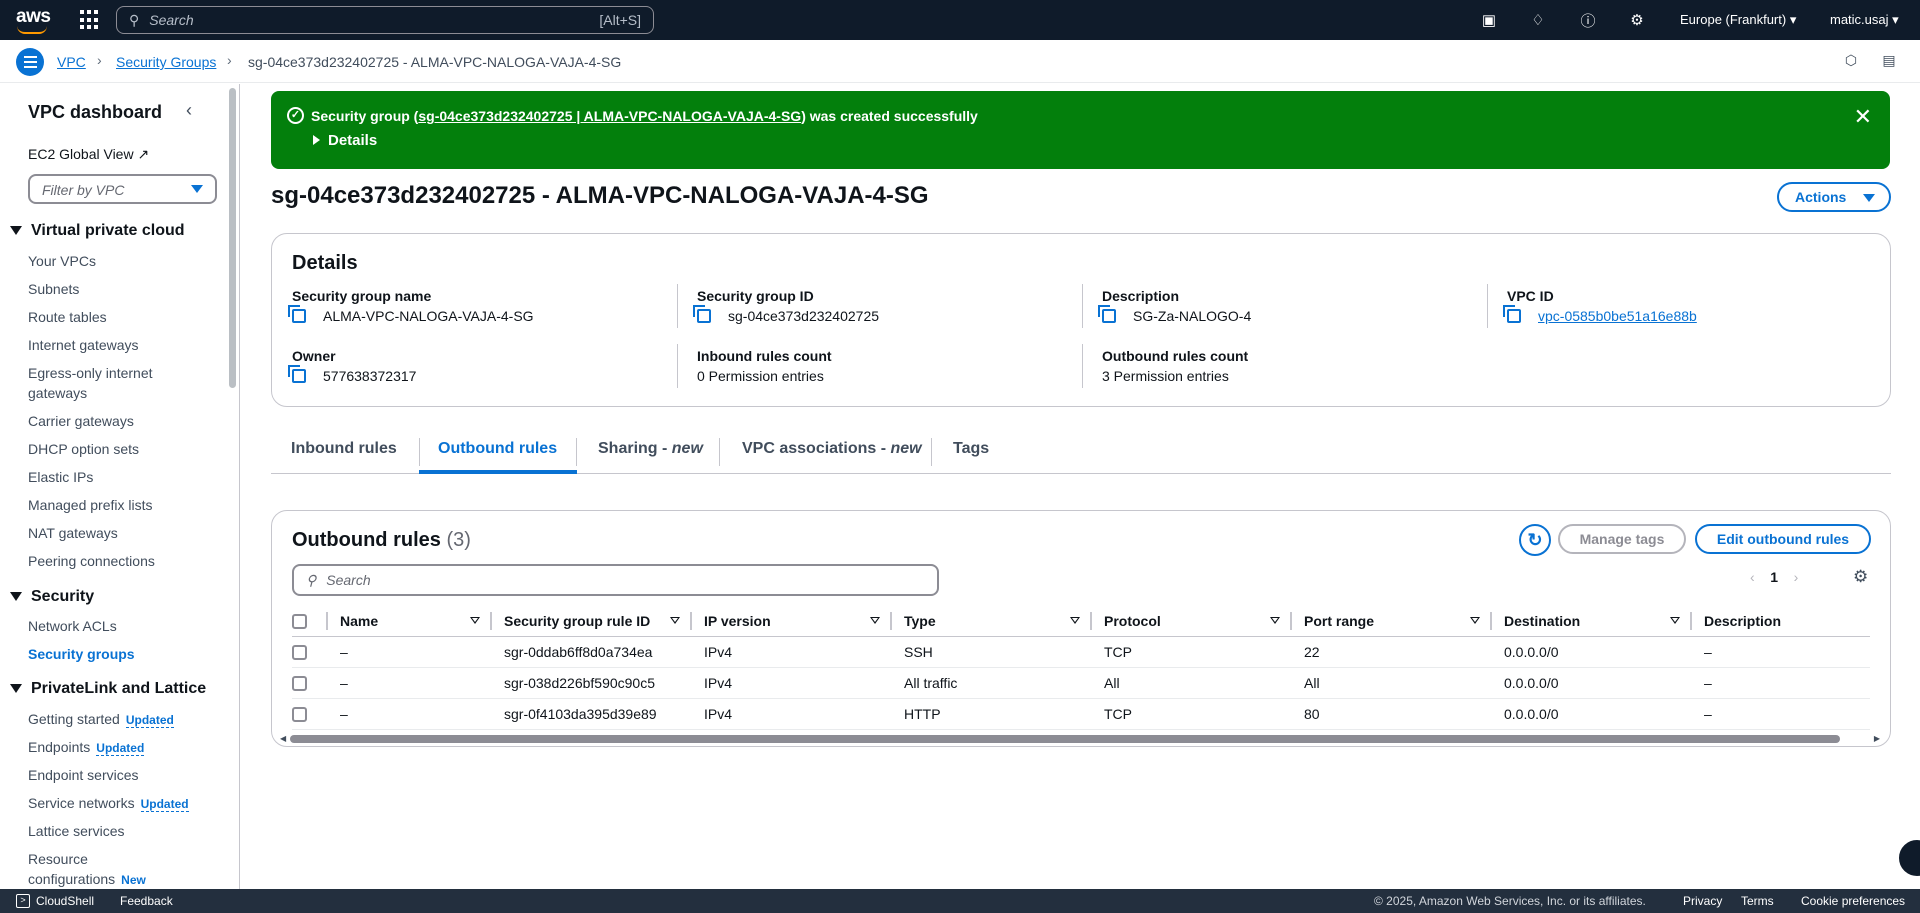 This screenshot has width=1920, height=913. What do you see at coordinates (592, 683) in the screenshot?
I see `cell-rule-id: sgr-038d226bf590c90c5` at bounding box center [592, 683].